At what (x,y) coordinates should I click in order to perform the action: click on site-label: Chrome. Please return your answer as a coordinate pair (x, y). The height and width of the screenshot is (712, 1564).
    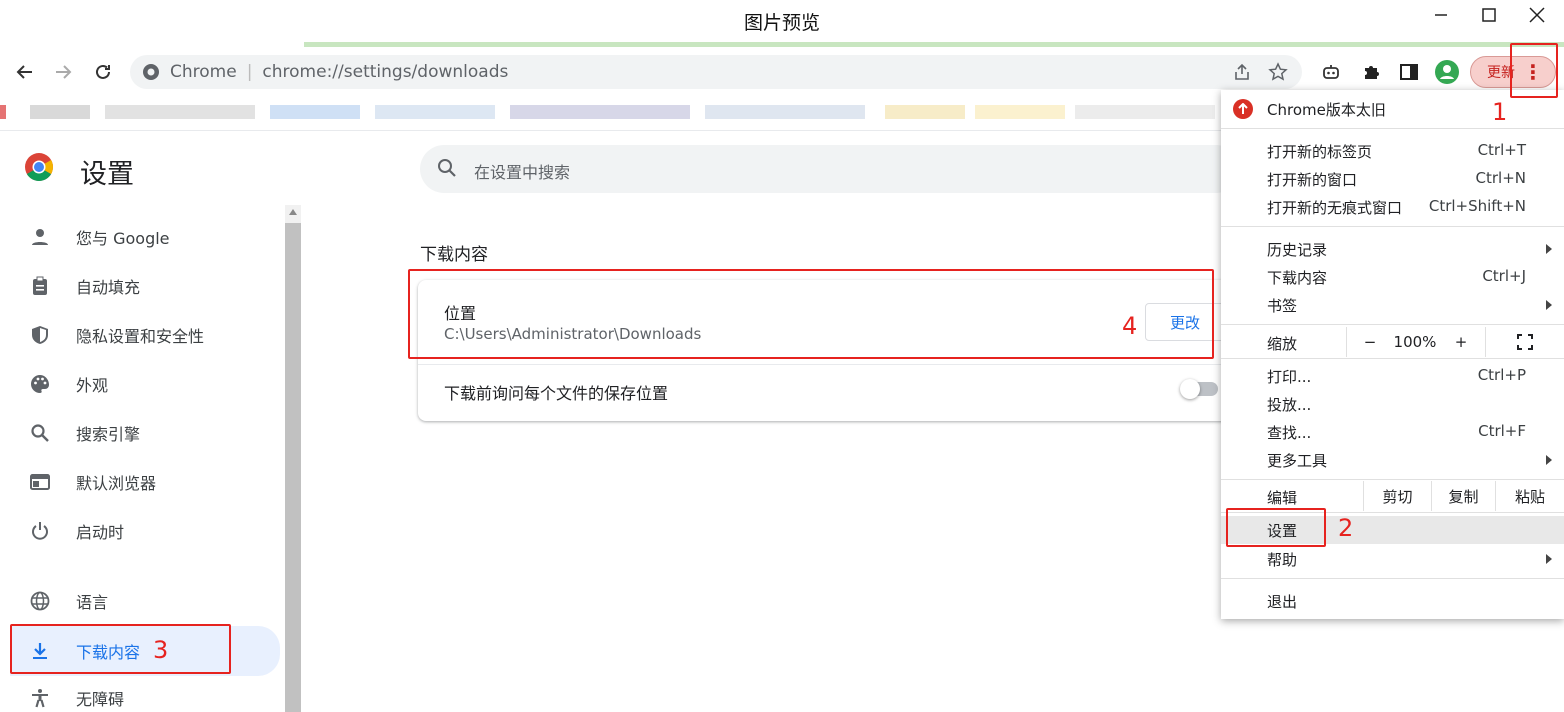
    Looking at the image, I should click on (203, 72).